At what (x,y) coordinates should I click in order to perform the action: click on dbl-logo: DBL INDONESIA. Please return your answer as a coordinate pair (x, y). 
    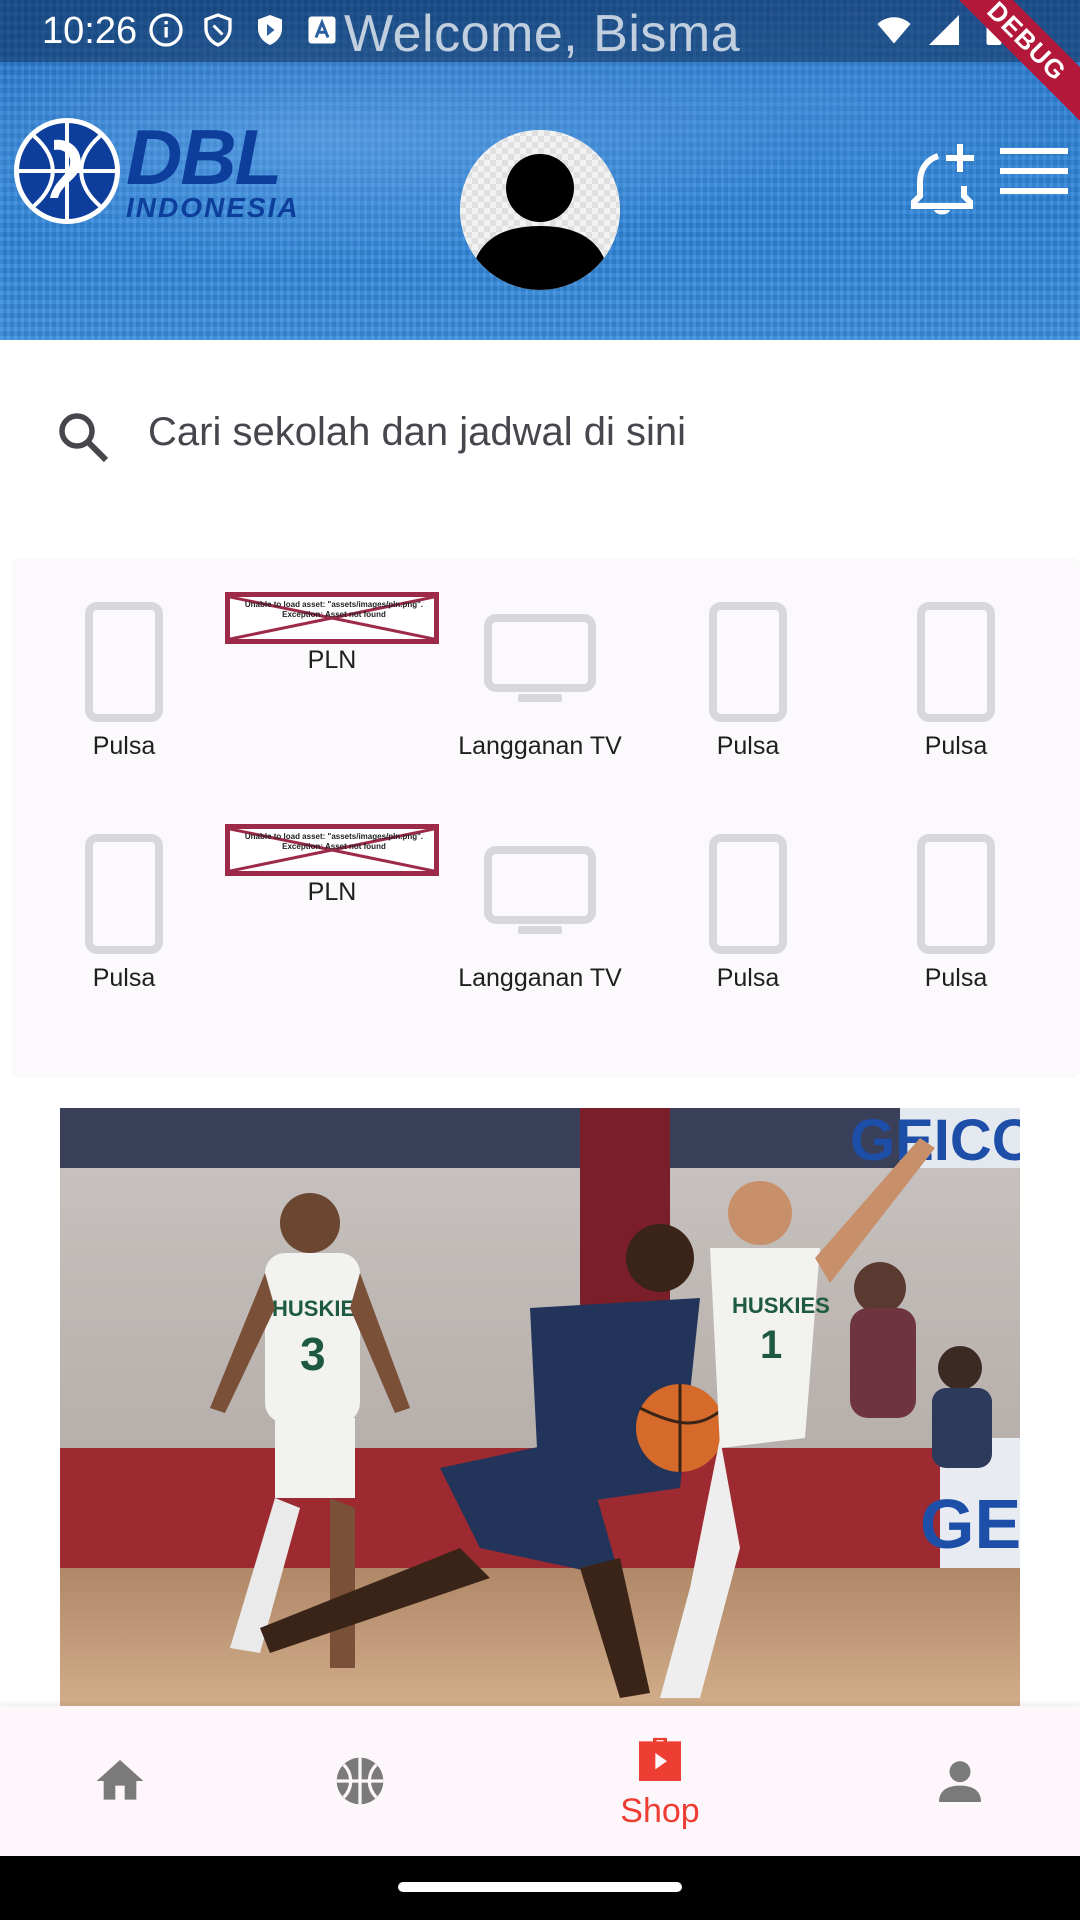
    Looking at the image, I should click on (157, 171).